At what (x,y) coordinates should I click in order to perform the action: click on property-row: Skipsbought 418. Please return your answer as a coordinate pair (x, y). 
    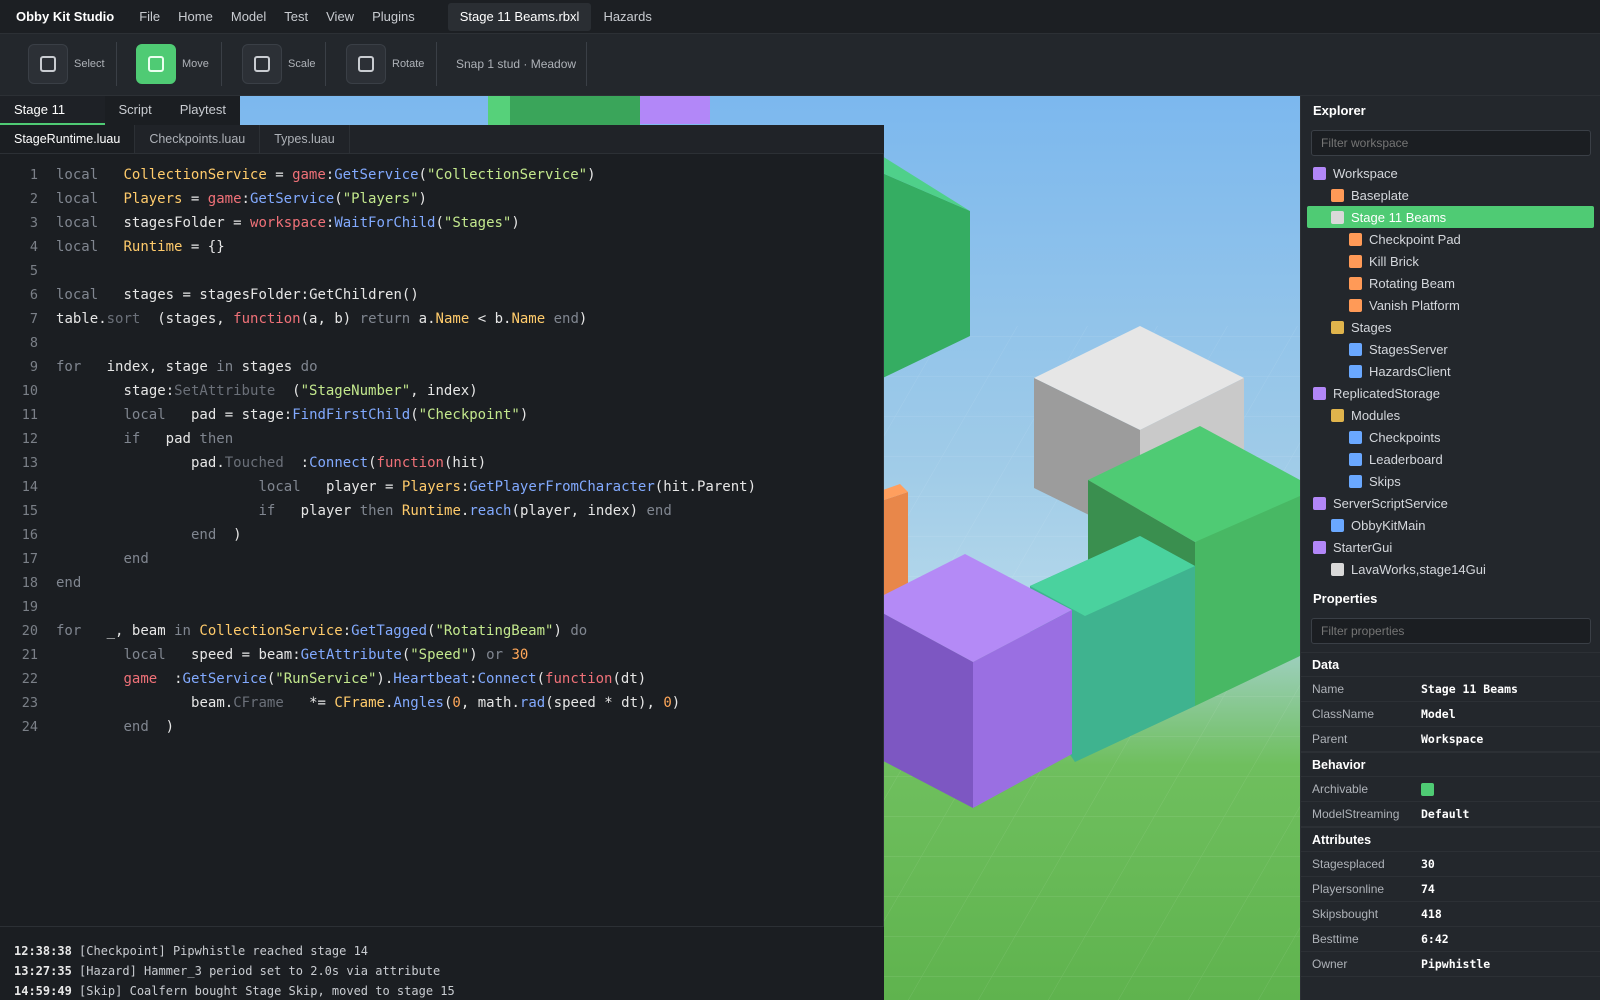
    Looking at the image, I should click on (1450, 914).